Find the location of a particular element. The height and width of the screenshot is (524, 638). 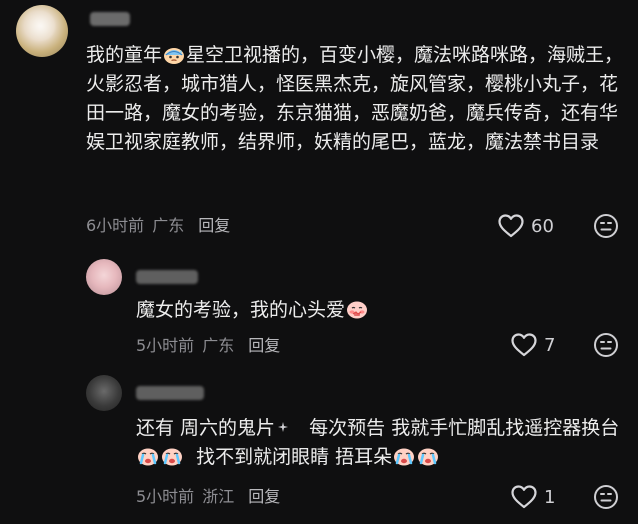

comment-meta: 6小时前 广东 回复 is located at coordinates (158, 226).